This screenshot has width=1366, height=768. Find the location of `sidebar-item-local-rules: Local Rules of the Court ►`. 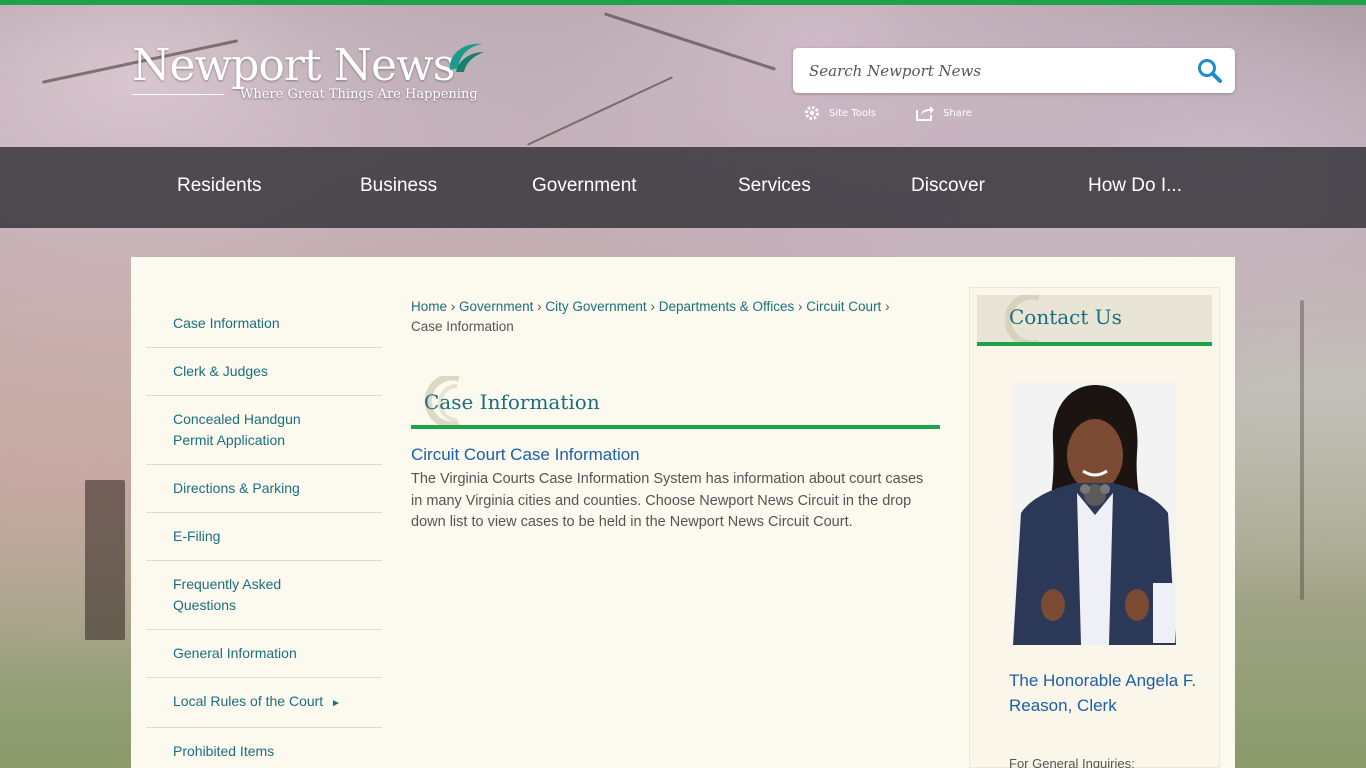

sidebar-item-local-rules: Local Rules of the Court ► is located at coordinates (264, 703).